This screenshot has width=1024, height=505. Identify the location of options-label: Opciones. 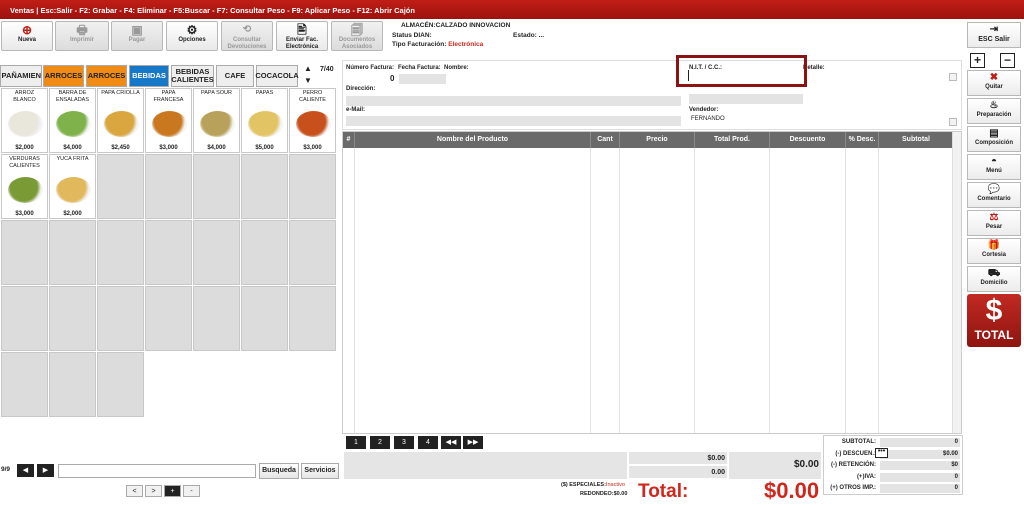
(192, 40).